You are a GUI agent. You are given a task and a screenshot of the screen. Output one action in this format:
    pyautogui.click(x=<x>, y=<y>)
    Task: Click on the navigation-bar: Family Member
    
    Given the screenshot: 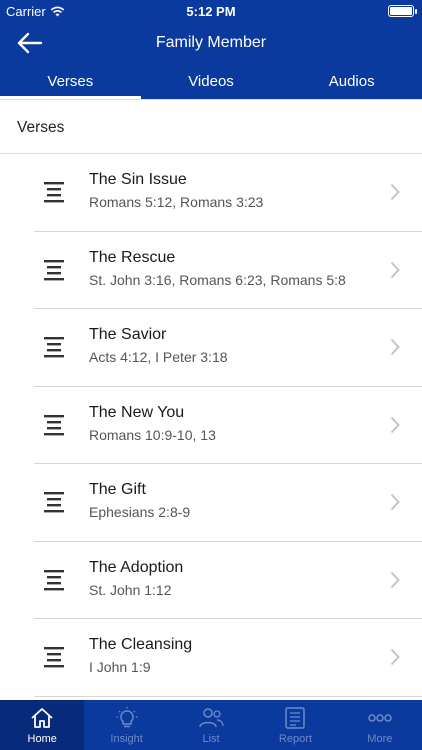 What is the action you would take?
    pyautogui.click(x=211, y=43)
    